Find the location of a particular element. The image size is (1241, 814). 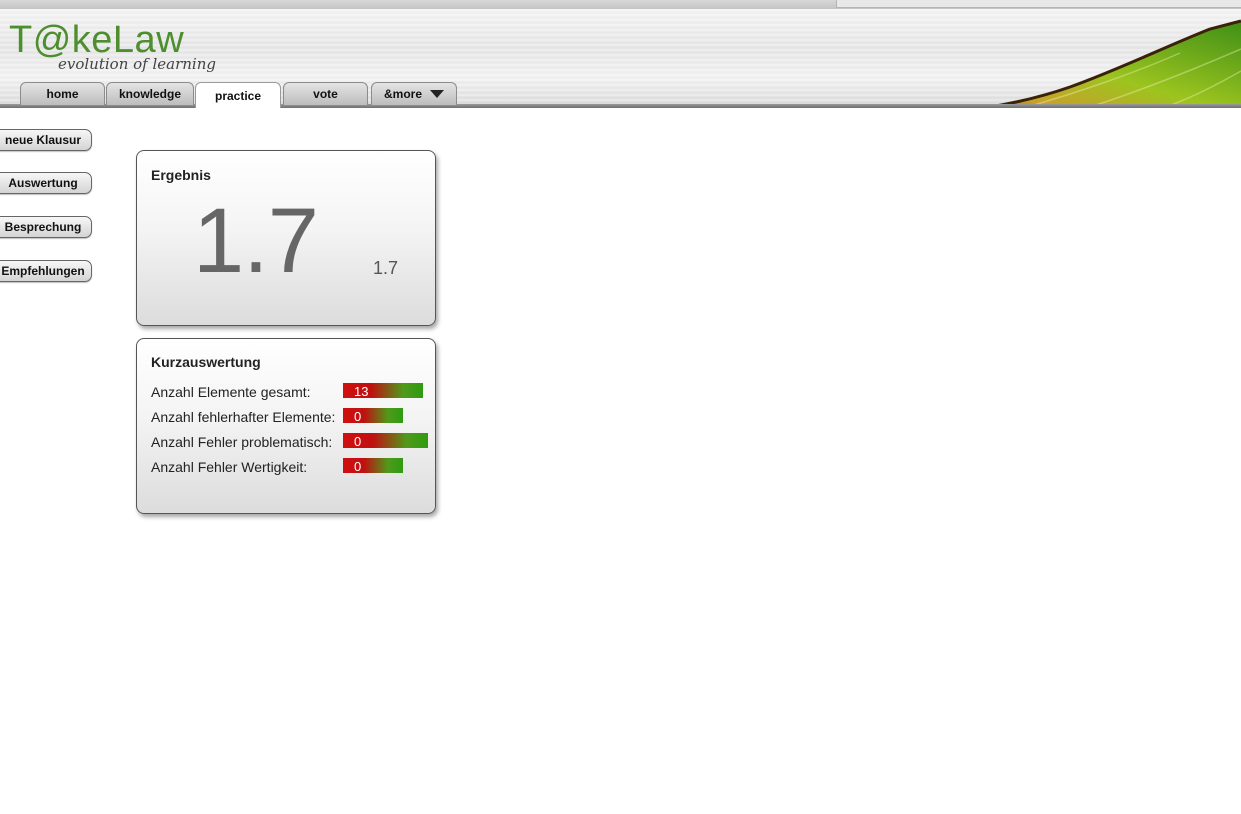

top-utility-bar is located at coordinates (1038, 4).